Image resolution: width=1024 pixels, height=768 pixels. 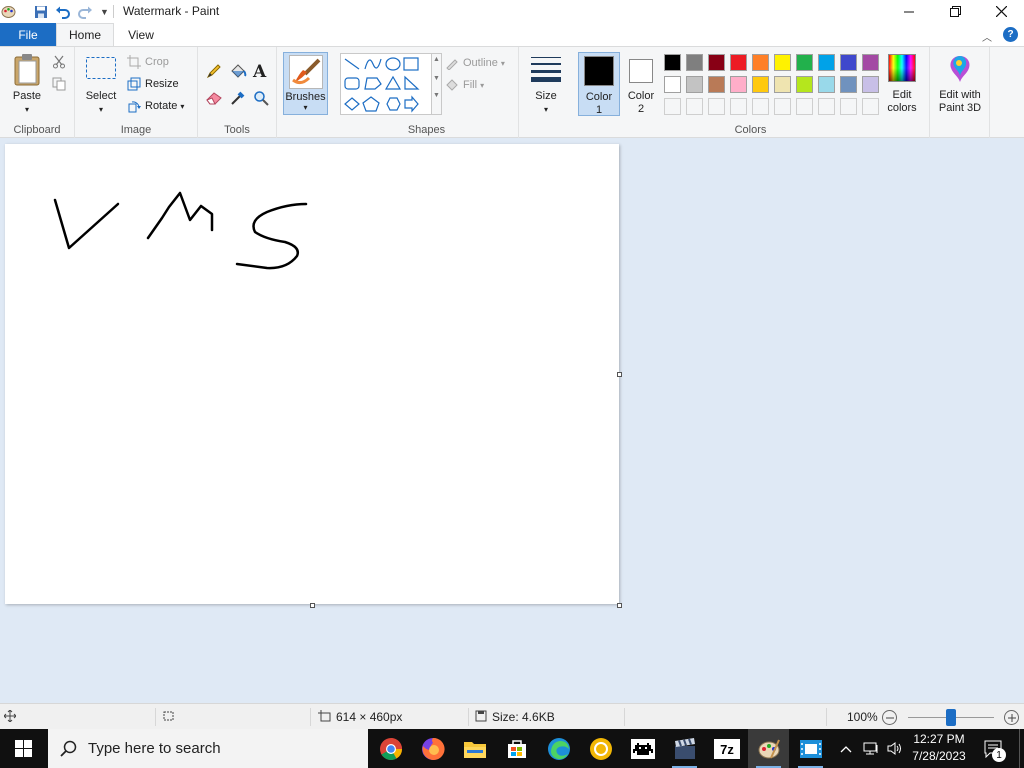 What do you see at coordinates (600, 748) in the screenshot?
I see `taskbar-yellow-app` at bounding box center [600, 748].